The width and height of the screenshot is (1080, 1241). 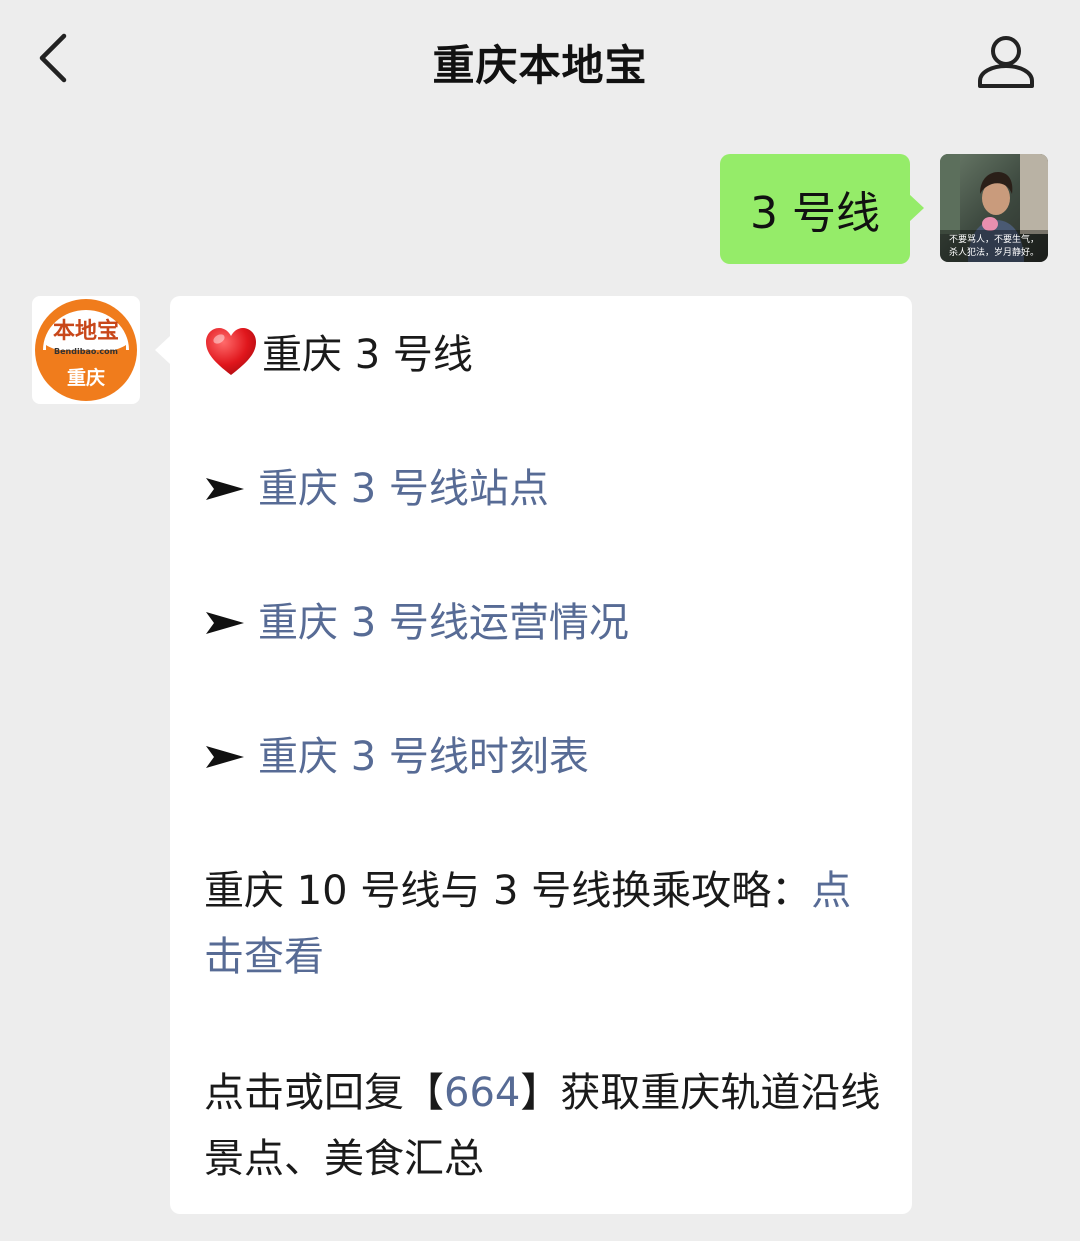 I want to click on avatar-caption-2: 杀人犯法，岁月静好。, so click(x=994, y=252).